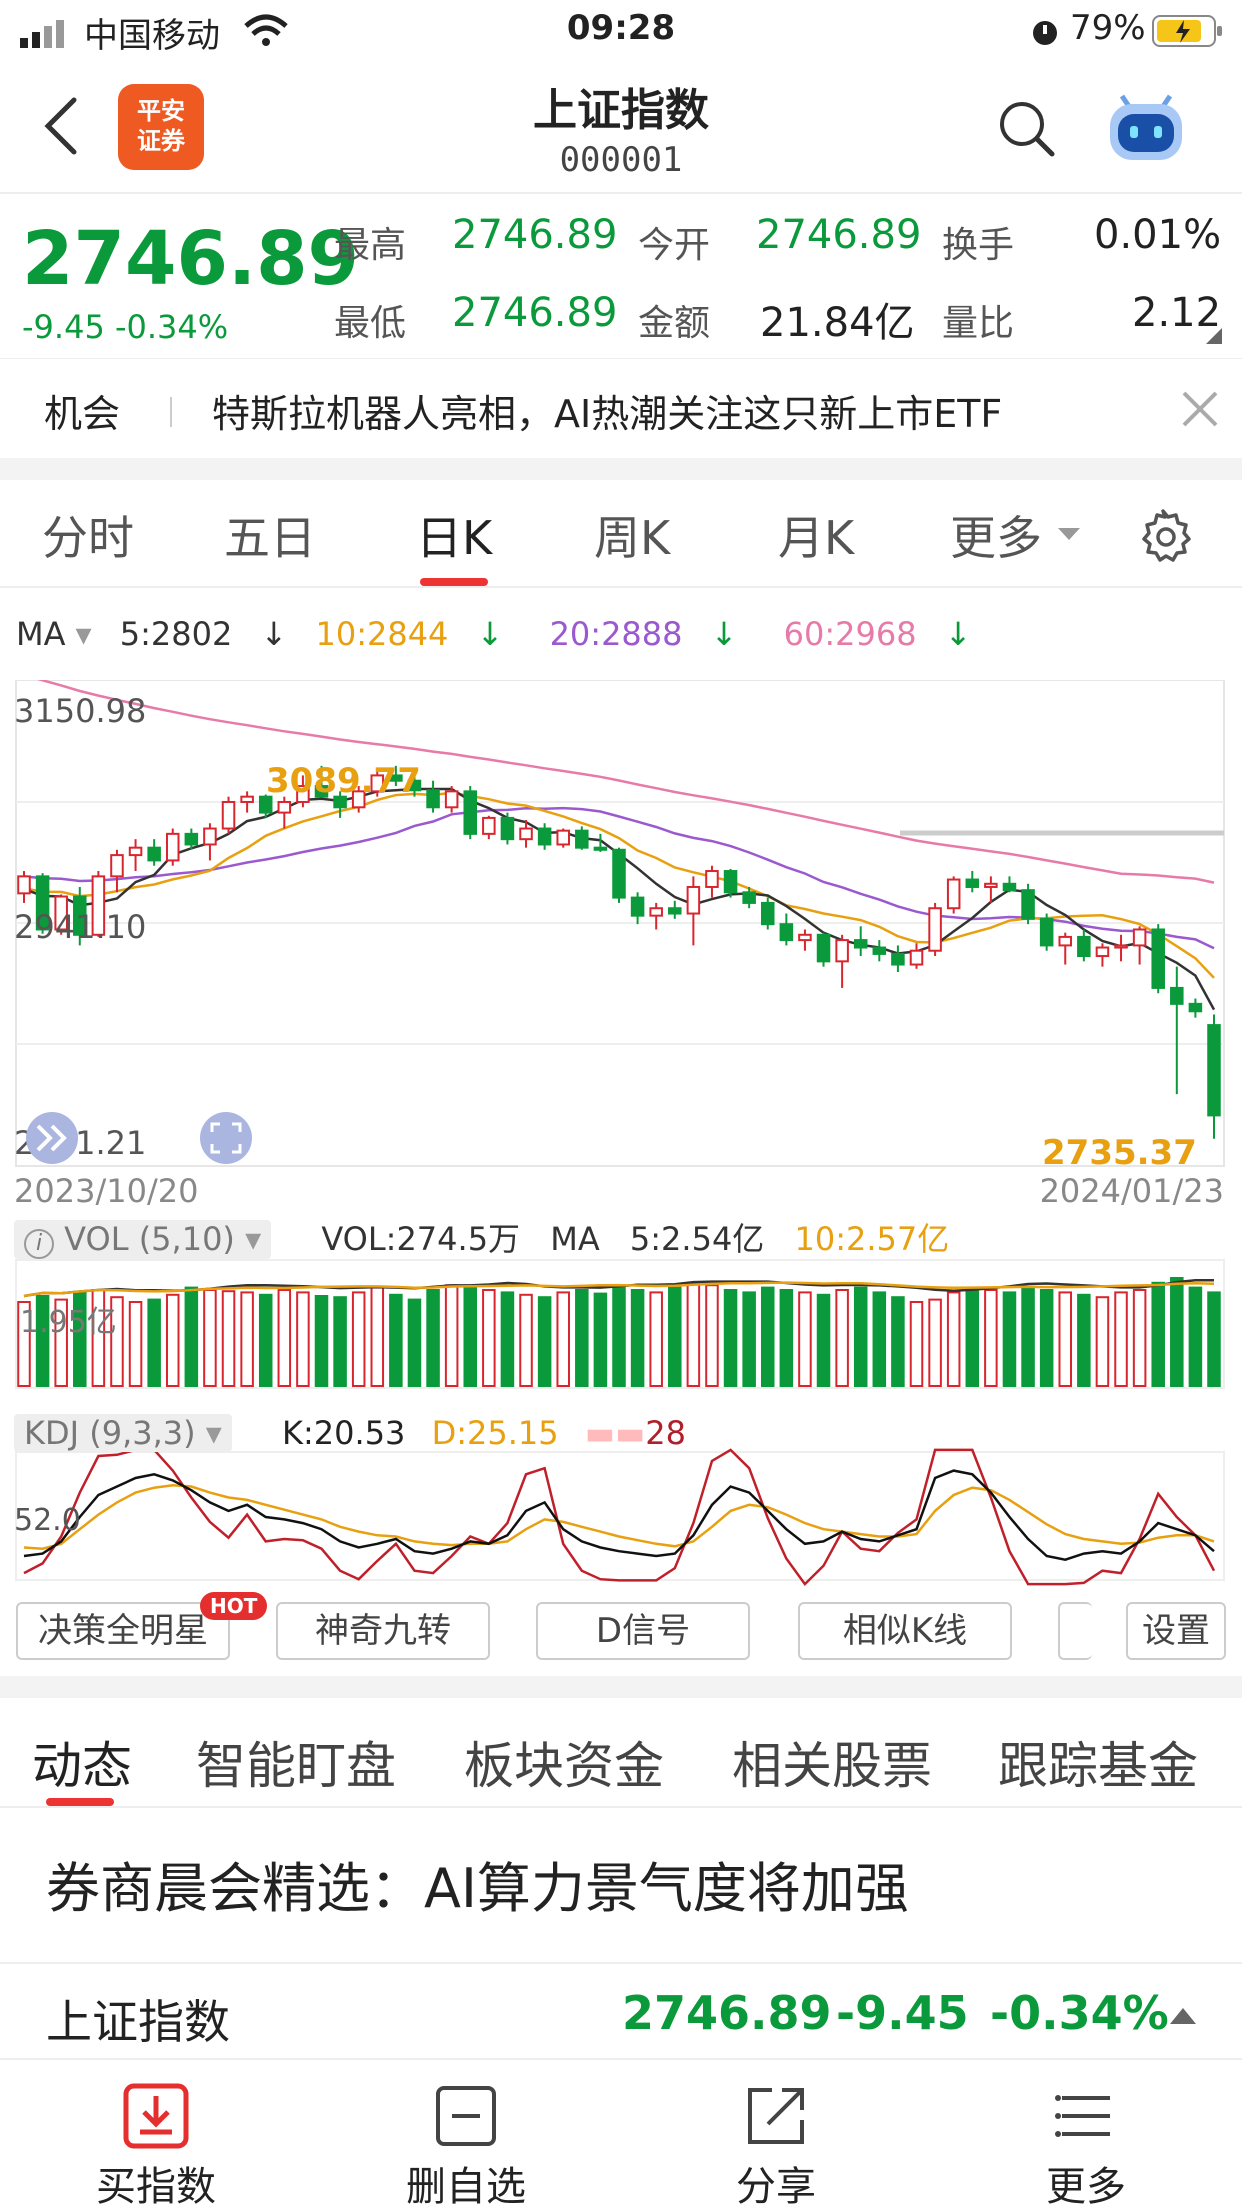 The image size is (1242, 2208). Describe the element at coordinates (1146, 126) in the screenshot. I see `robot-assistant-icon` at that location.